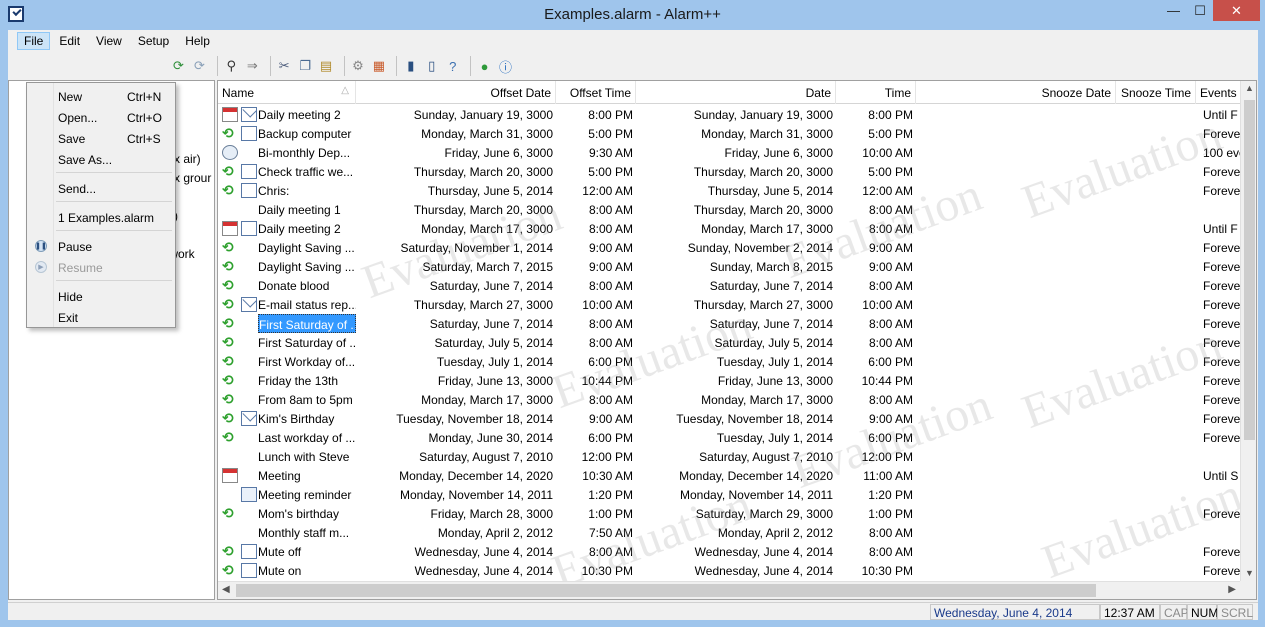  I want to click on cut-icon: ✂, so click(284, 66).